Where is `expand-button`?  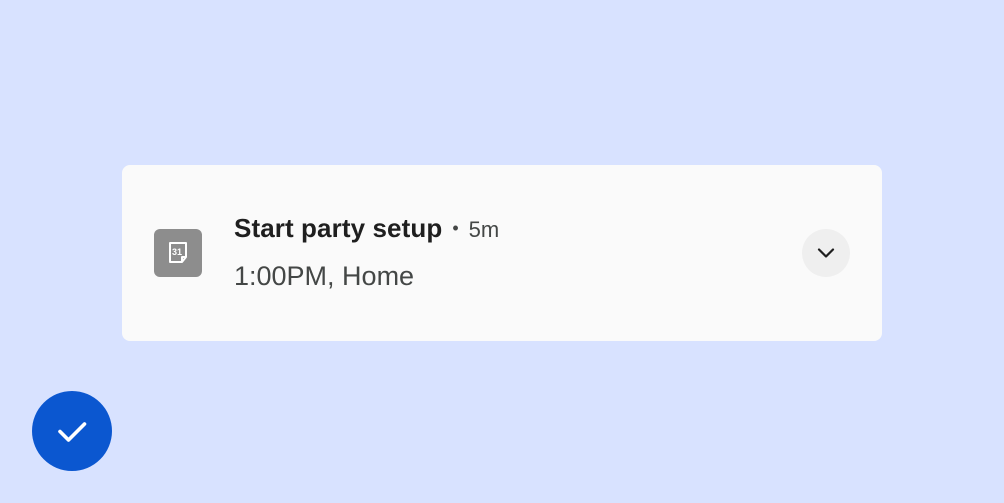 expand-button is located at coordinates (826, 253).